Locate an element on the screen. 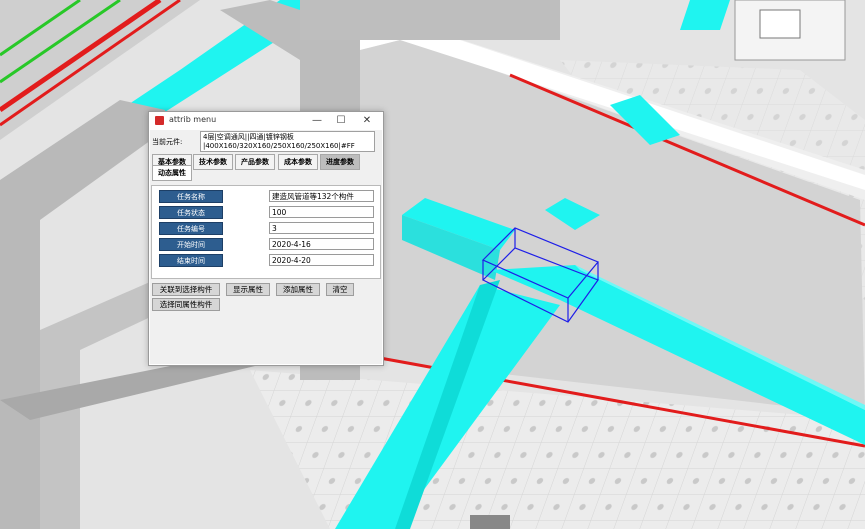 This screenshot has height=529, width=865. tab-product-params: 产品参数 is located at coordinates (255, 162).